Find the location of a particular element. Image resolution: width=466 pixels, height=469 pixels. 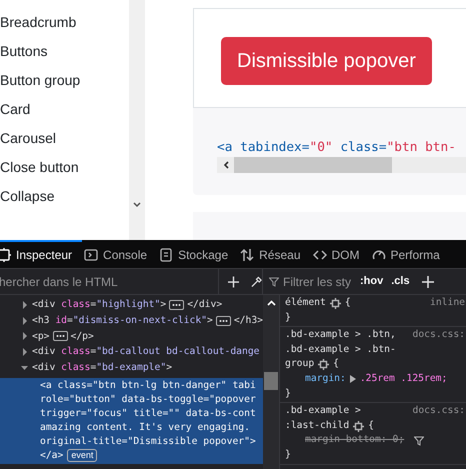

scroll-left-button is located at coordinates (225, 165).